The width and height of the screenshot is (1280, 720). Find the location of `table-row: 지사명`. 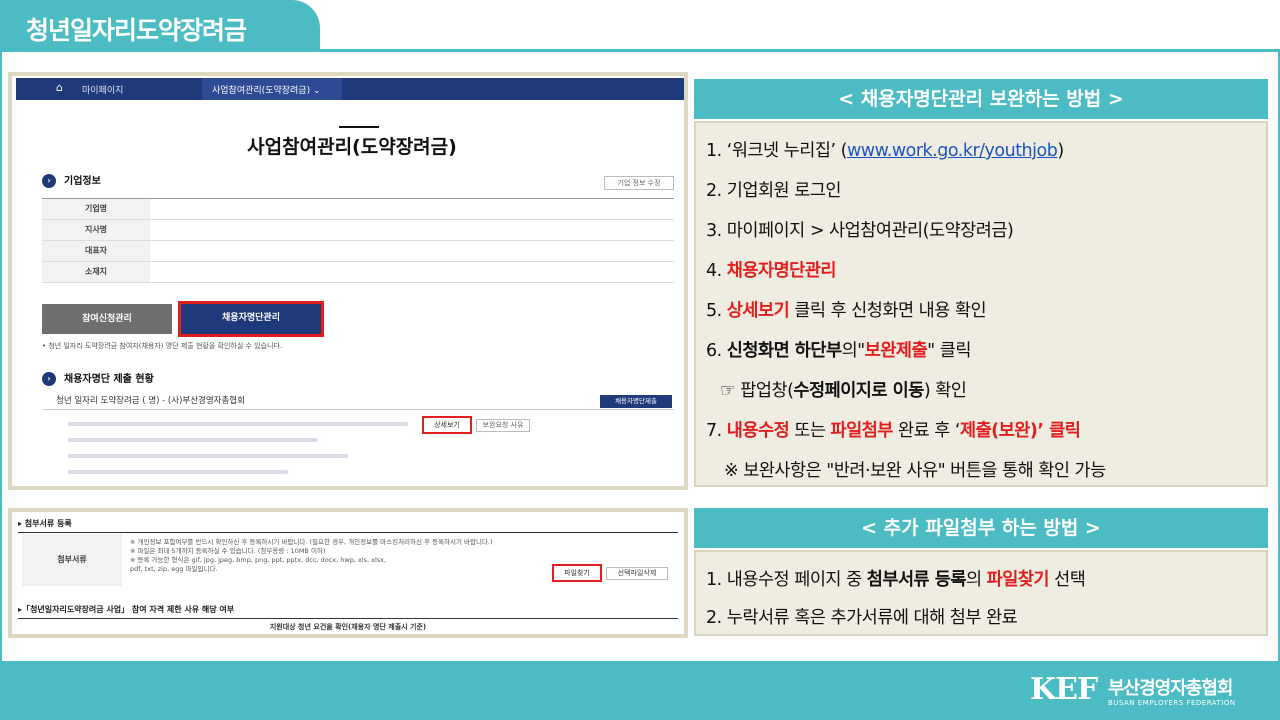

table-row: 지사명 is located at coordinates (358, 230).